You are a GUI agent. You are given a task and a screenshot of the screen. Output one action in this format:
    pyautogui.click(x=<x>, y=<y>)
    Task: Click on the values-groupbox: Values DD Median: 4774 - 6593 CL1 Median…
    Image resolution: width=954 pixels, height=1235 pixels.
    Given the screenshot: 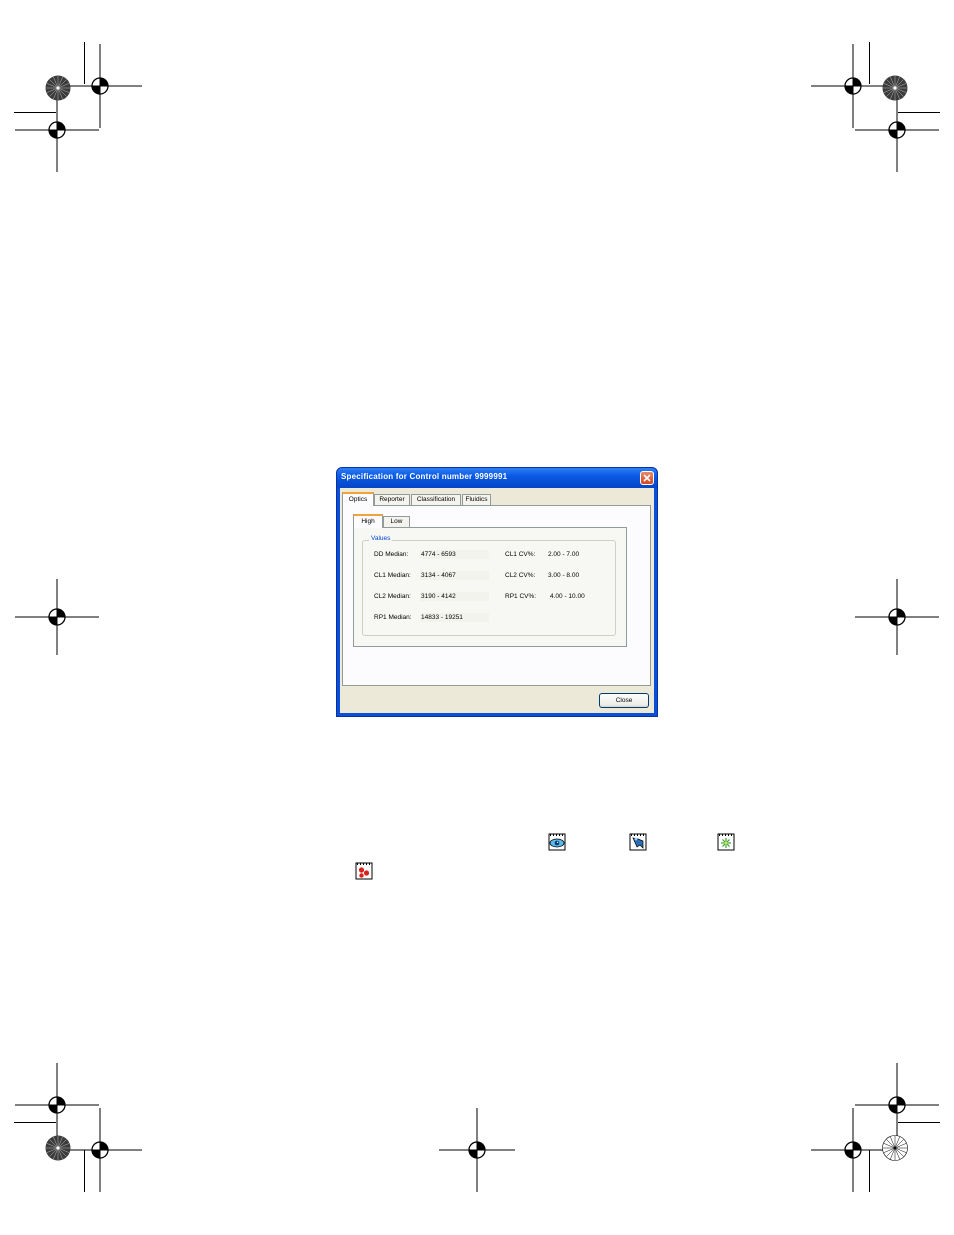 What is the action you would take?
    pyautogui.click(x=489, y=585)
    